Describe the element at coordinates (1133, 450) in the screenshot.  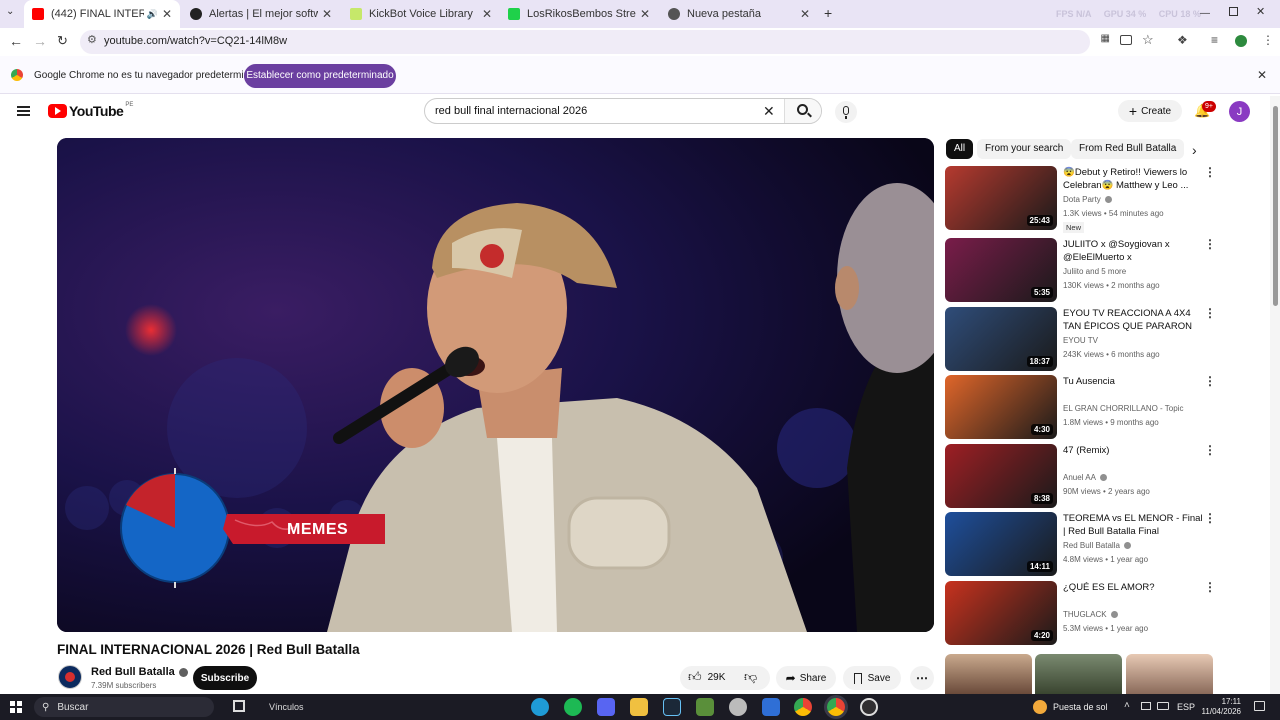
I see `related-video-title: 47 (Remix)` at that location.